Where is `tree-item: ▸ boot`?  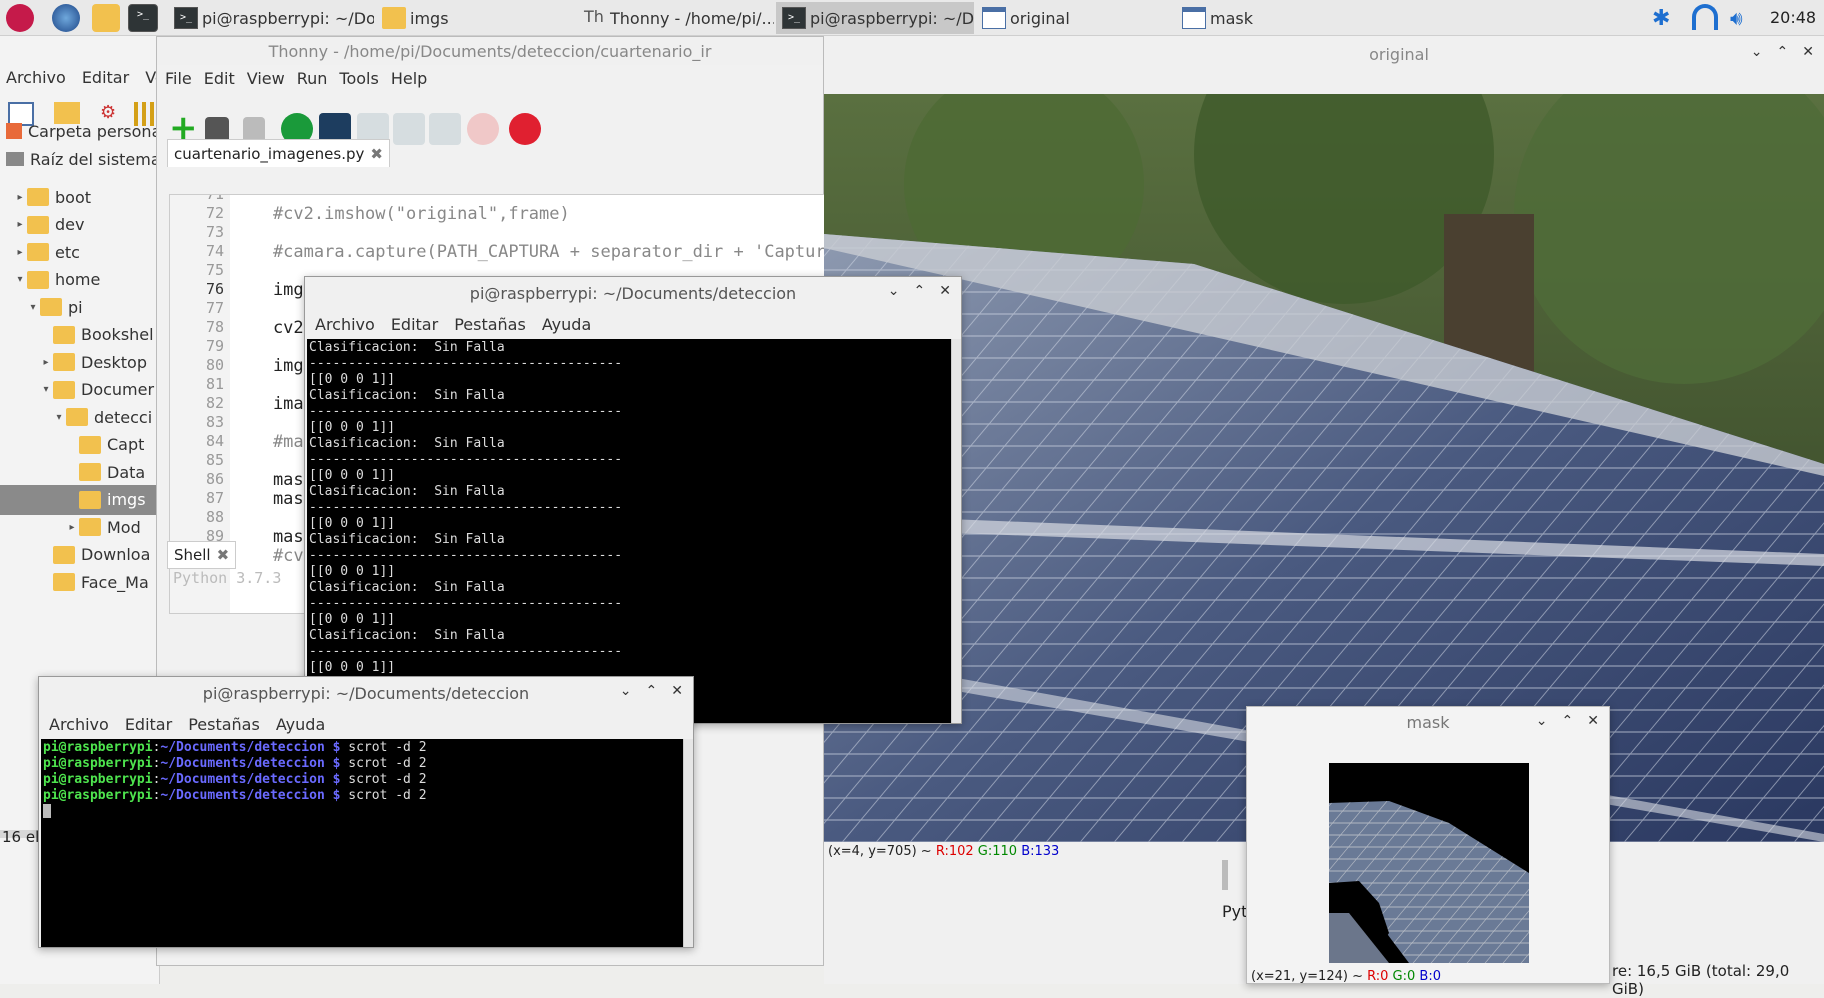
tree-item: ▸ boot is located at coordinates (80, 197).